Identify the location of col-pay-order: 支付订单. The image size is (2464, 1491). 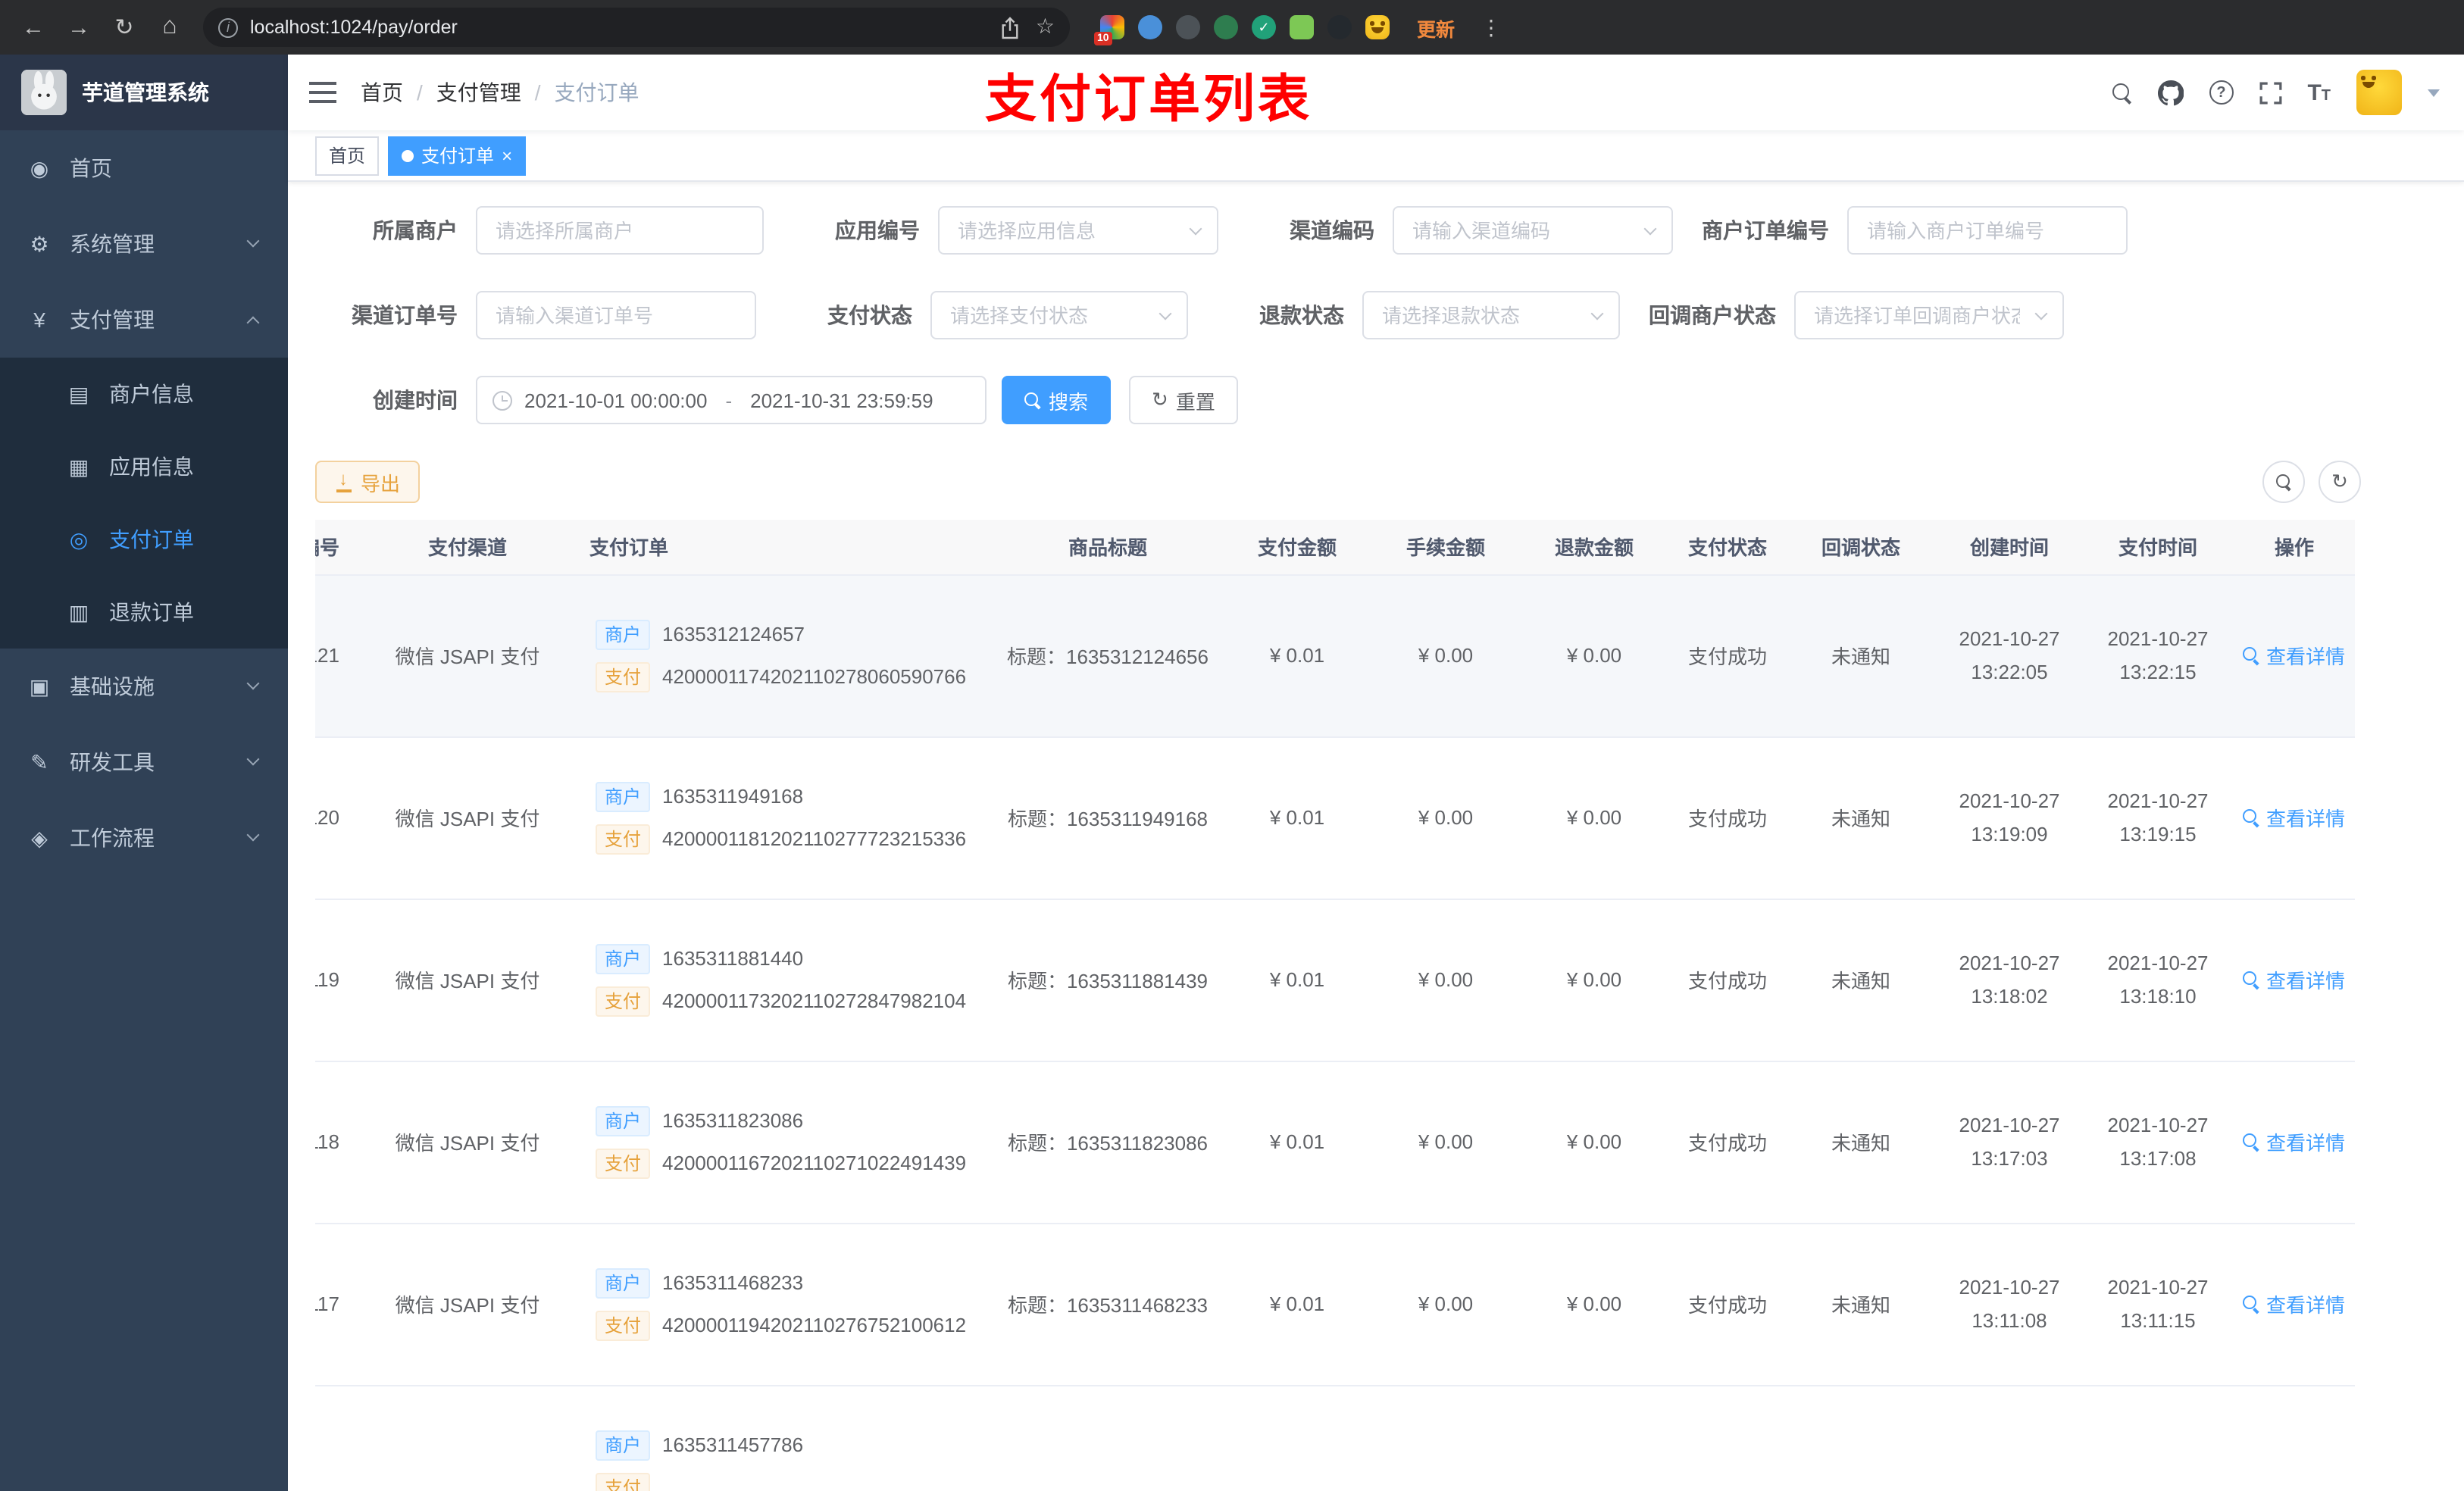
(785, 547).